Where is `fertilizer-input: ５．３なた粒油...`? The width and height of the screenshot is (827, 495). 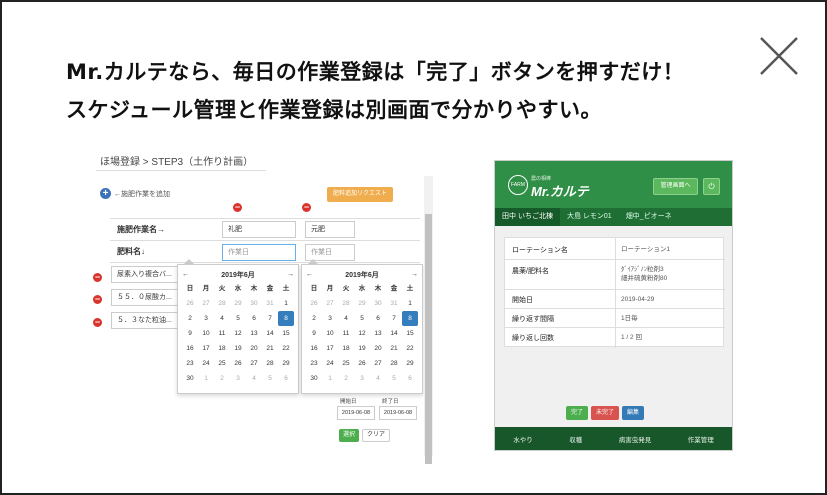 fertilizer-input: ５．３なた粒油... is located at coordinates (145, 320).